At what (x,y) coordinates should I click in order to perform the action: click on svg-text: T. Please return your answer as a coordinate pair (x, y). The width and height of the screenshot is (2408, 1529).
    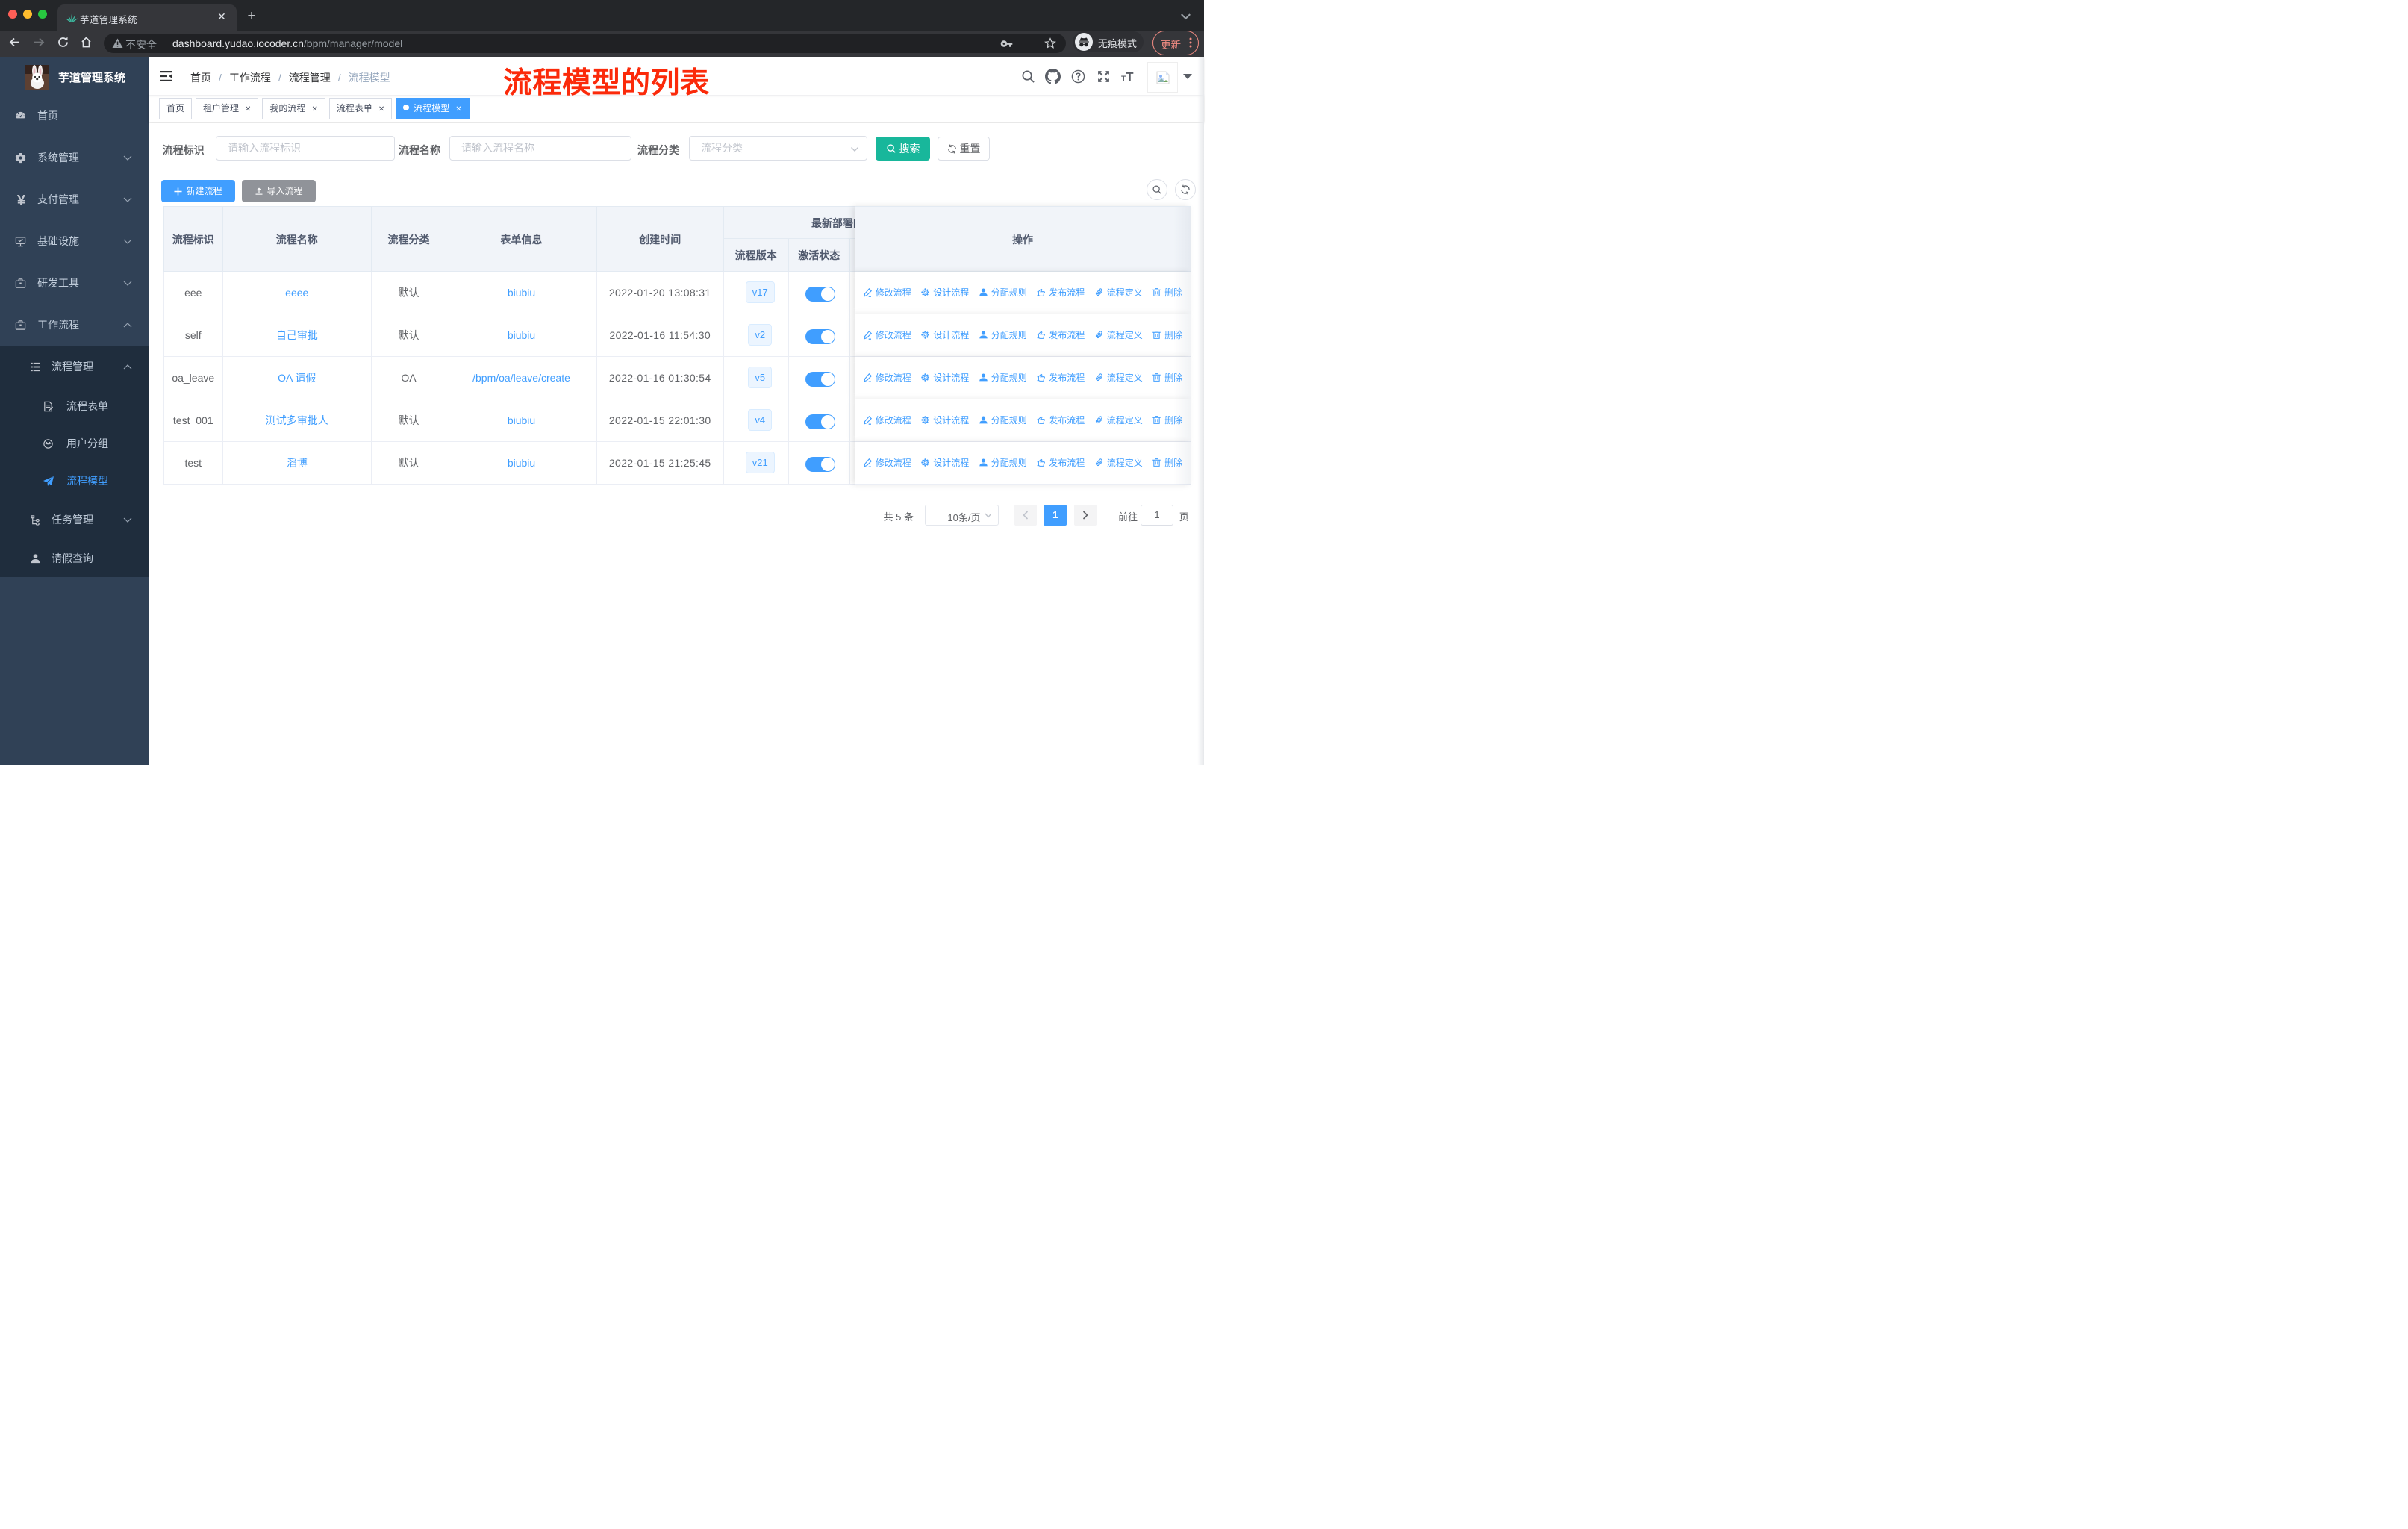
    Looking at the image, I should click on (1130, 78).